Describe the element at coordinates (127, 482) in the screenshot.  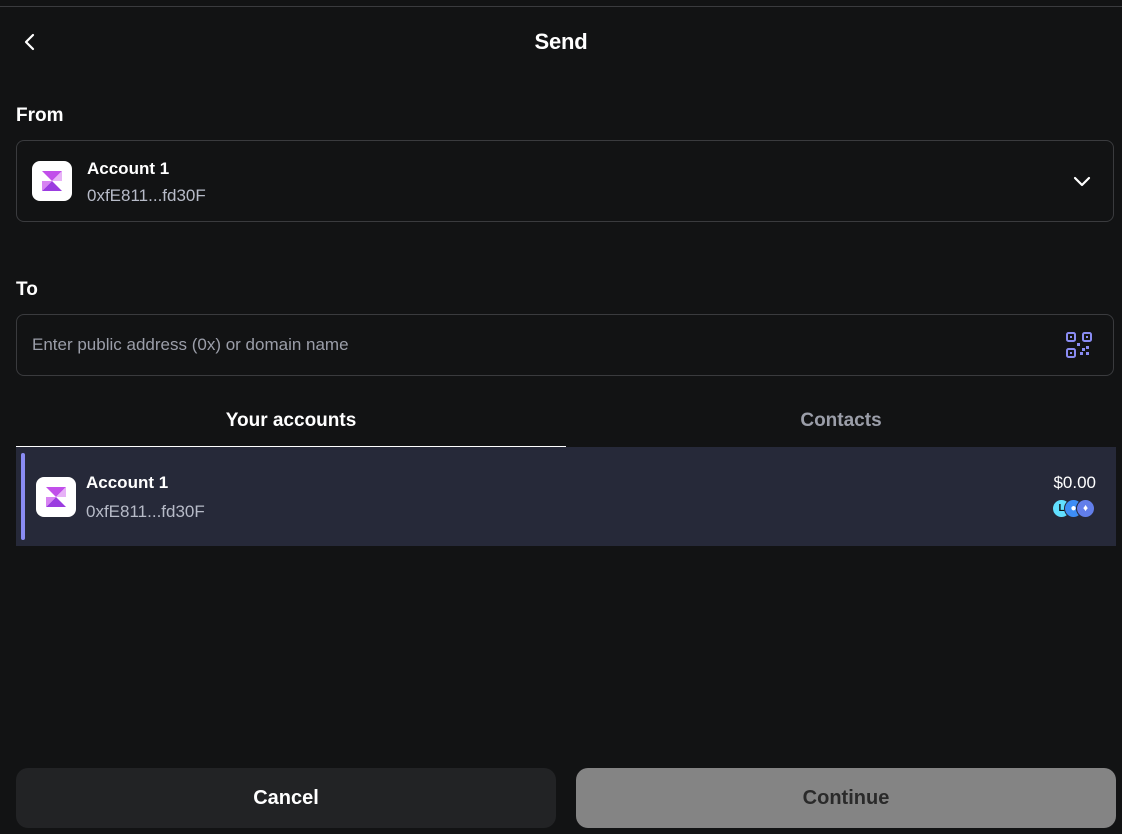
I see `account-name: Account 1` at that location.